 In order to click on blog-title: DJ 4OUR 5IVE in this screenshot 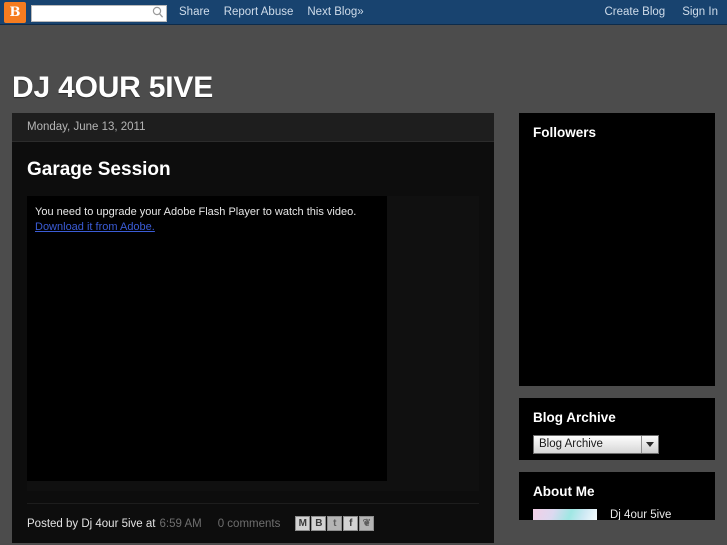, I will do `click(112, 88)`.